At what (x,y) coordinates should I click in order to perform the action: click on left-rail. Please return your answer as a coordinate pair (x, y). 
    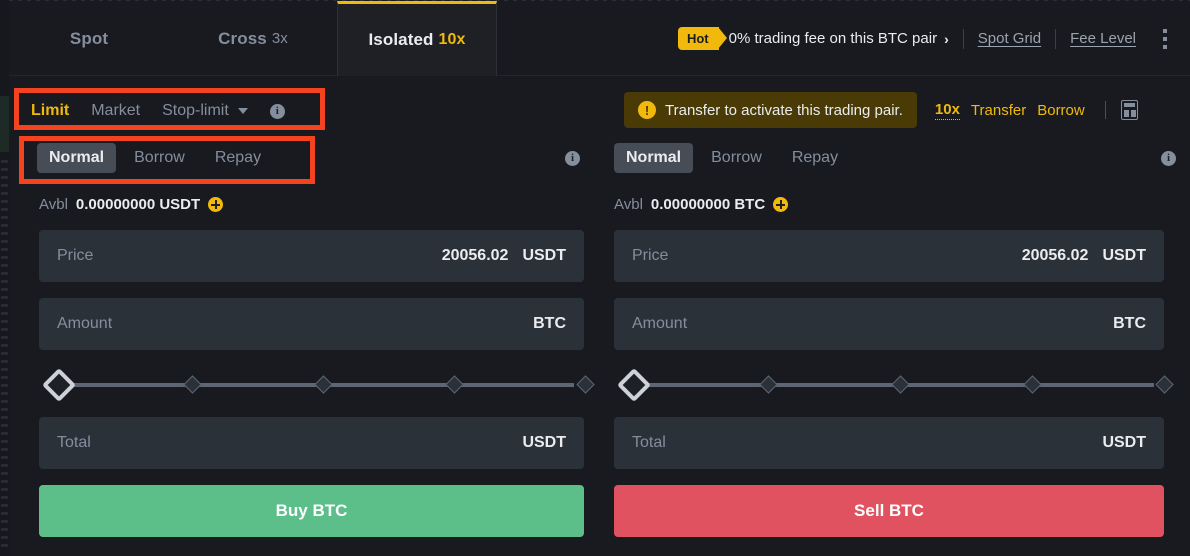
    Looking at the image, I should click on (4, 278).